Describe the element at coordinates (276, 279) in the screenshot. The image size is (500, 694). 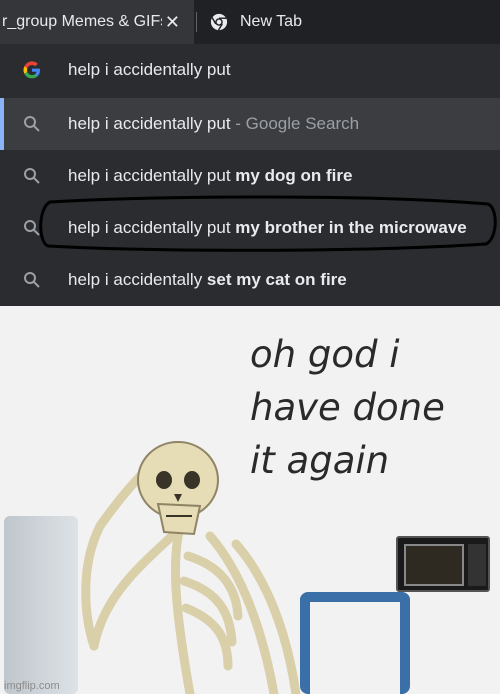
I see `suggestion-completion: set my cat on fire` at that location.